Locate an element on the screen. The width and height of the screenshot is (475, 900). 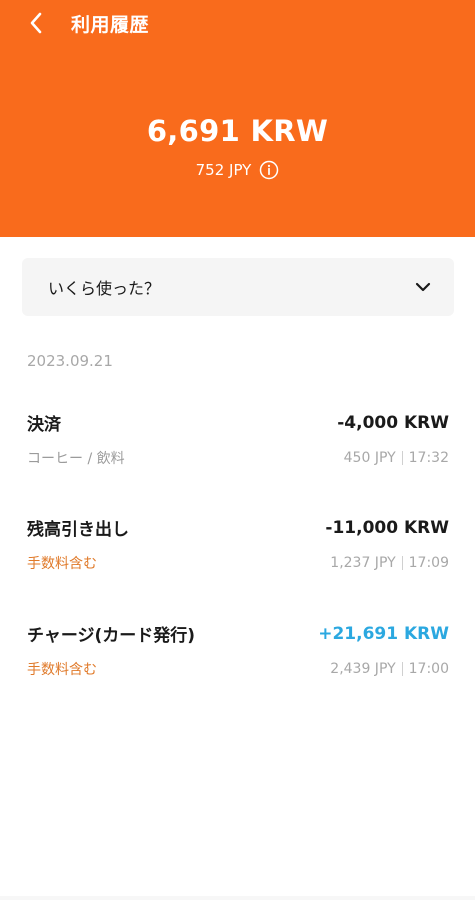
back-button is located at coordinates (36, 23).